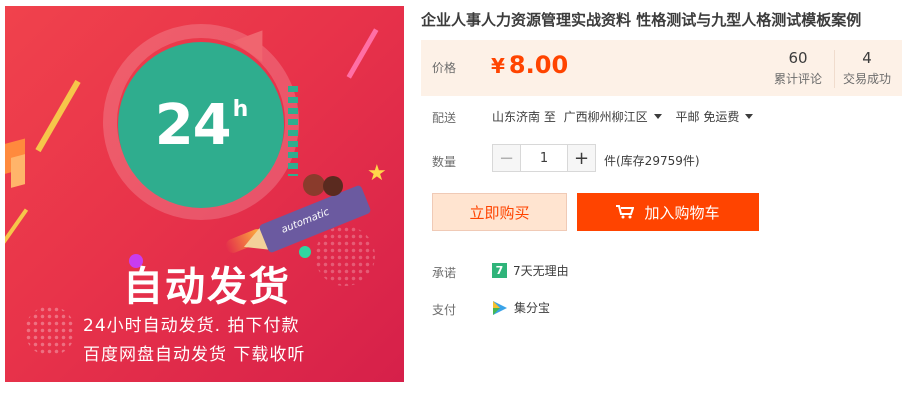 This screenshot has width=904, height=405. I want to click on buy-now-button: 立即购买, so click(499, 212).